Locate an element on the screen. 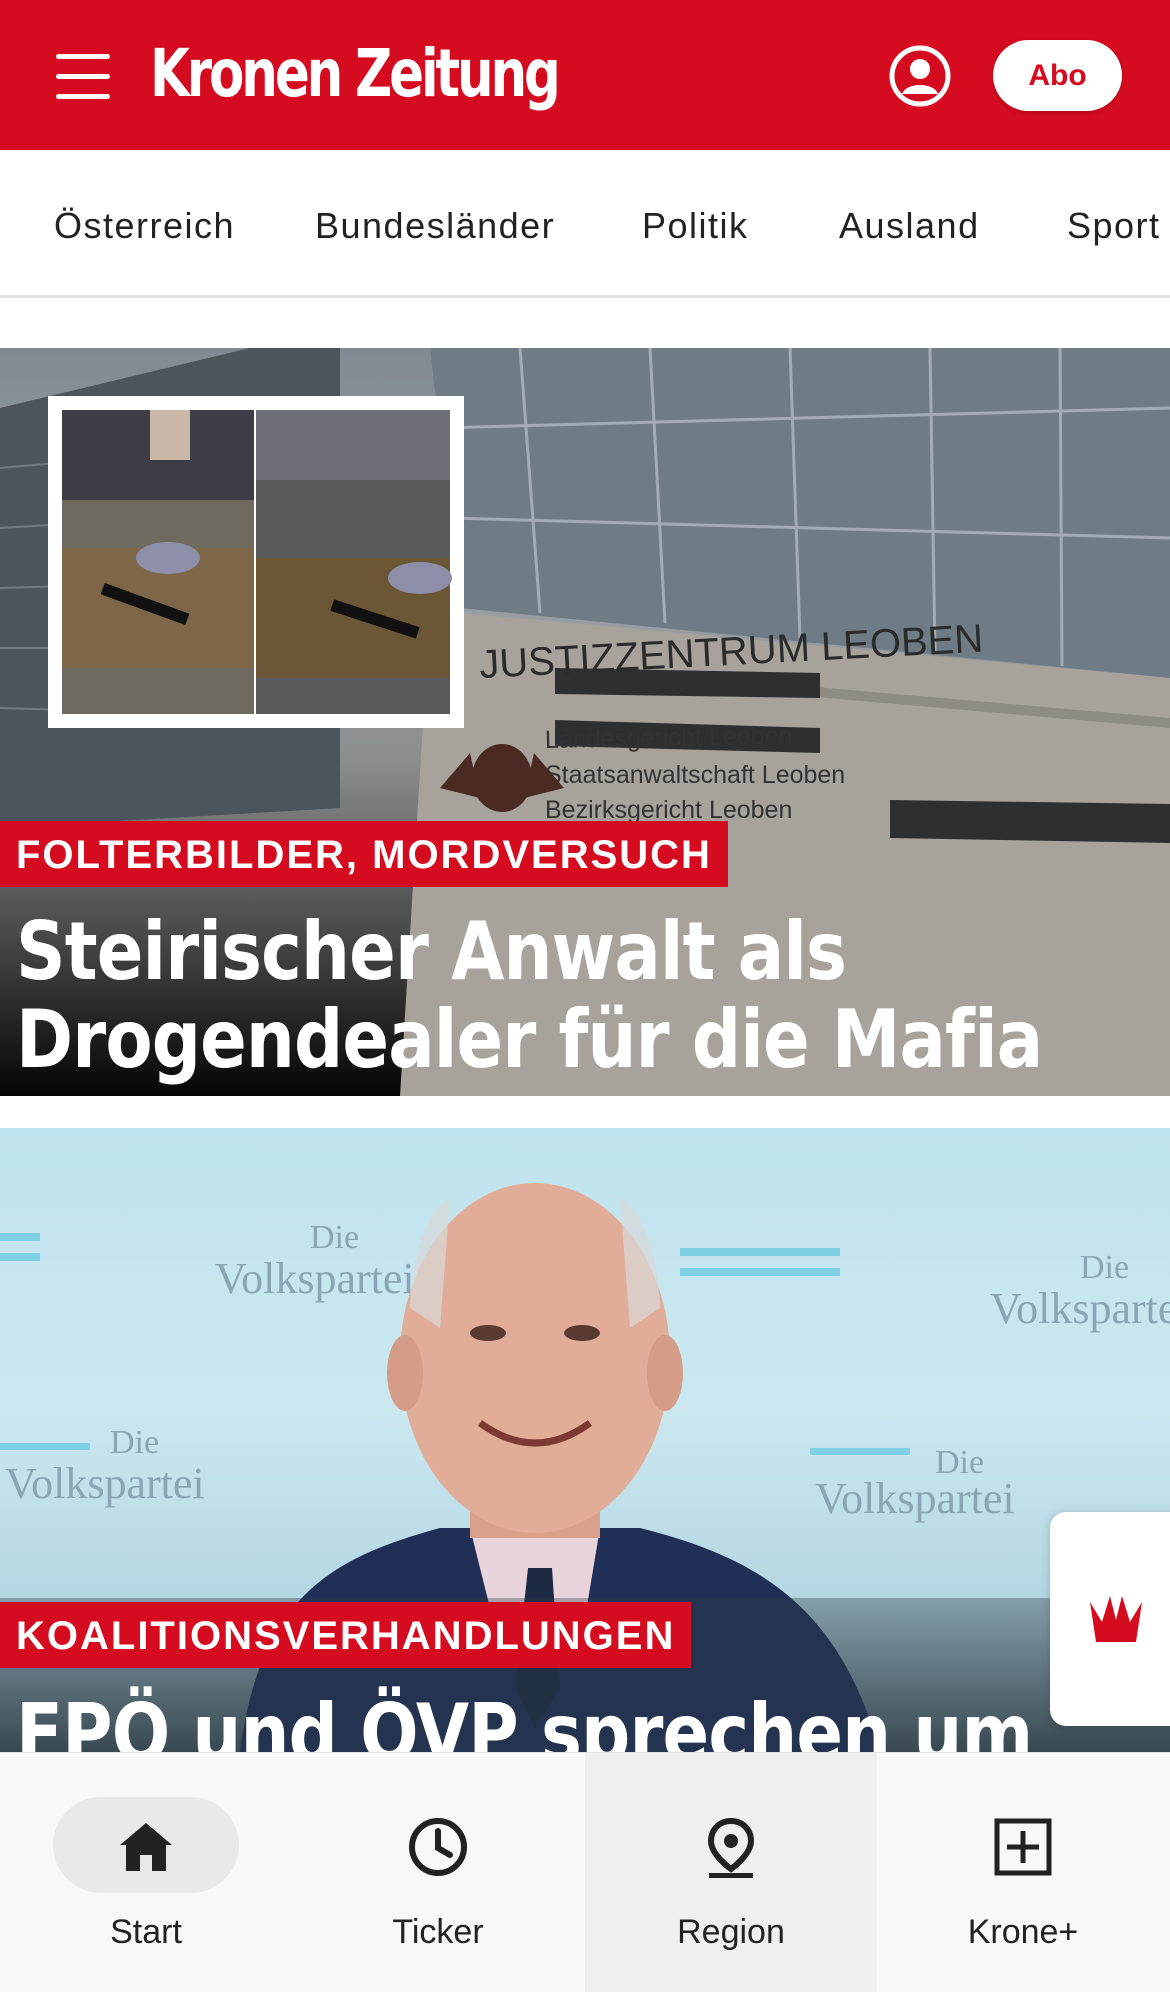 This screenshot has height=1992, width=1170. category-oesterreich: Österreich is located at coordinates (144, 226).